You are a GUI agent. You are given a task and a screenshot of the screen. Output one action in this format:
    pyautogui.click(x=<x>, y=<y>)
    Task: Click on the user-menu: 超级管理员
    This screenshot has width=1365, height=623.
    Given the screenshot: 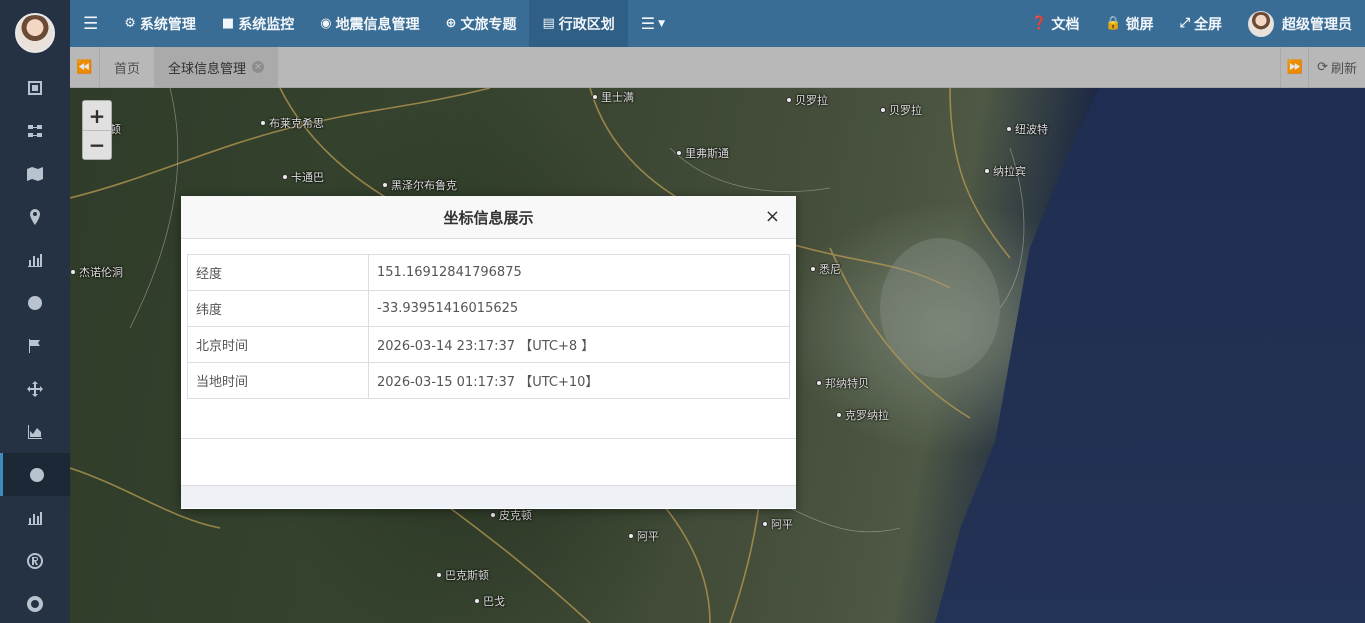 What is the action you would take?
    pyautogui.click(x=1300, y=23)
    